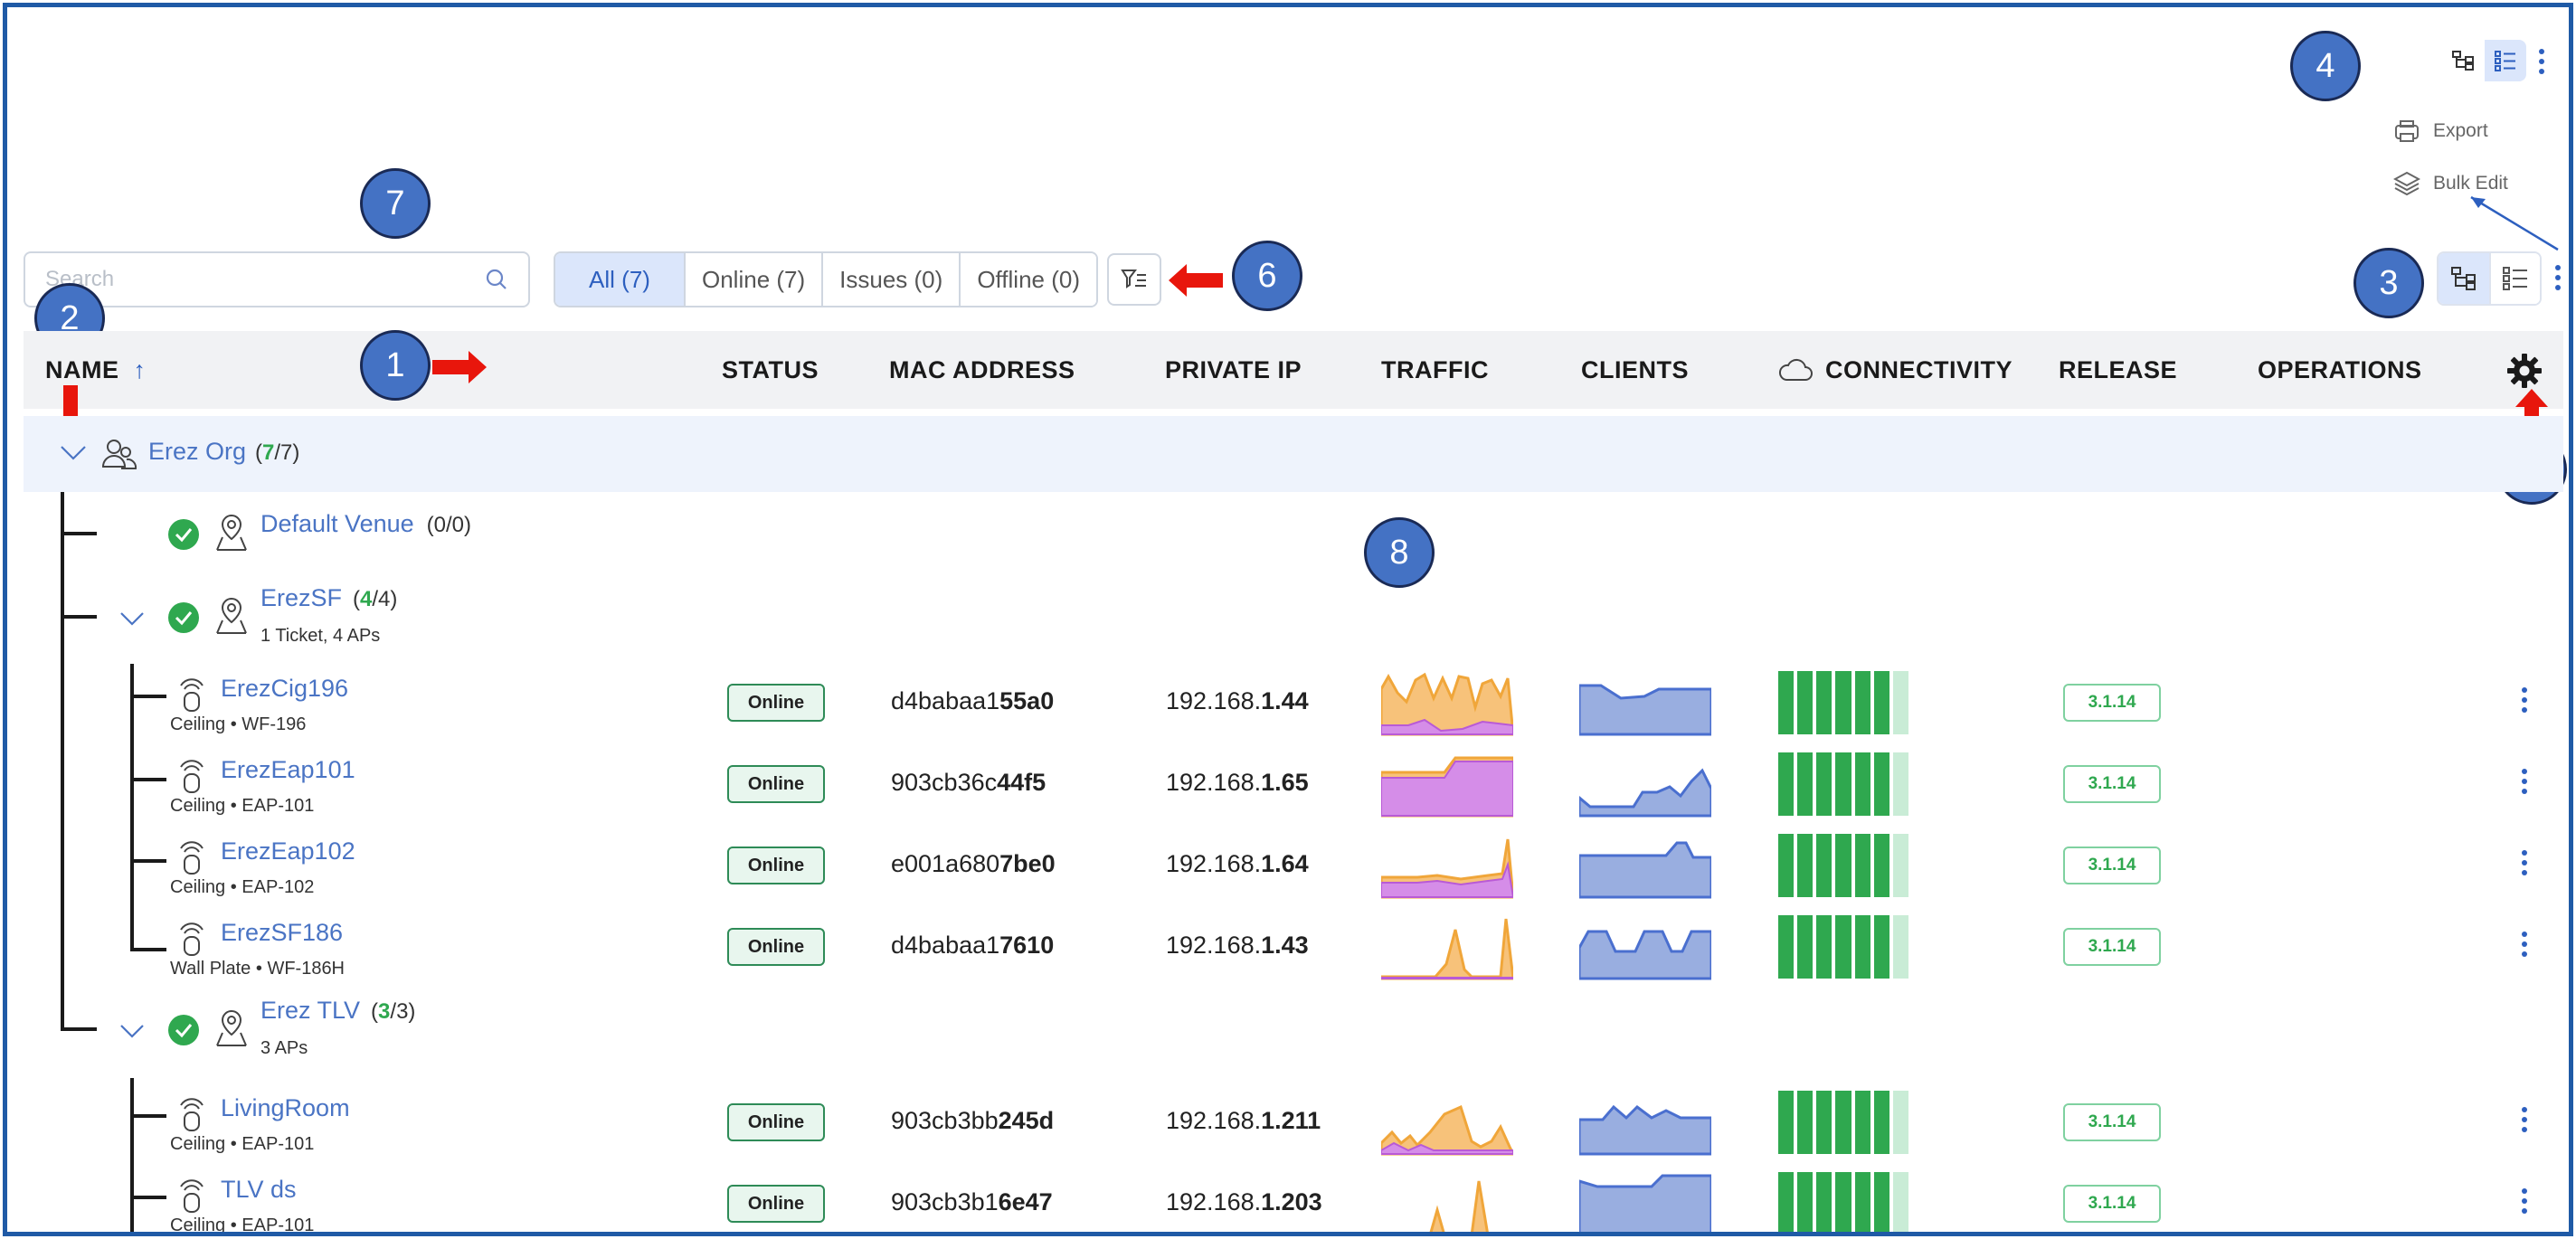 The image size is (2576, 1239). What do you see at coordinates (2558, 277) in the screenshot?
I see `more-options-kebab` at bounding box center [2558, 277].